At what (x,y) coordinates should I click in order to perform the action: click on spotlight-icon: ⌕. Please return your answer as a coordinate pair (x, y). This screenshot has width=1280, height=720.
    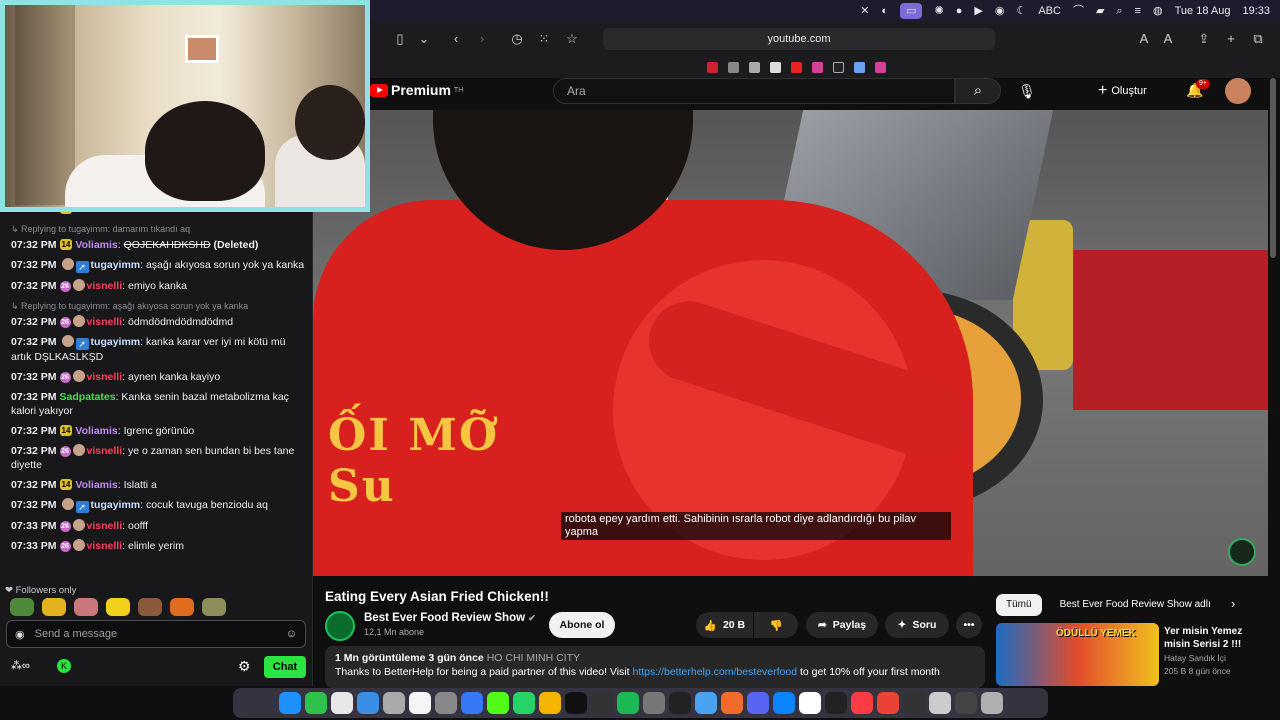
    Looking at the image, I should click on (1119, 11).